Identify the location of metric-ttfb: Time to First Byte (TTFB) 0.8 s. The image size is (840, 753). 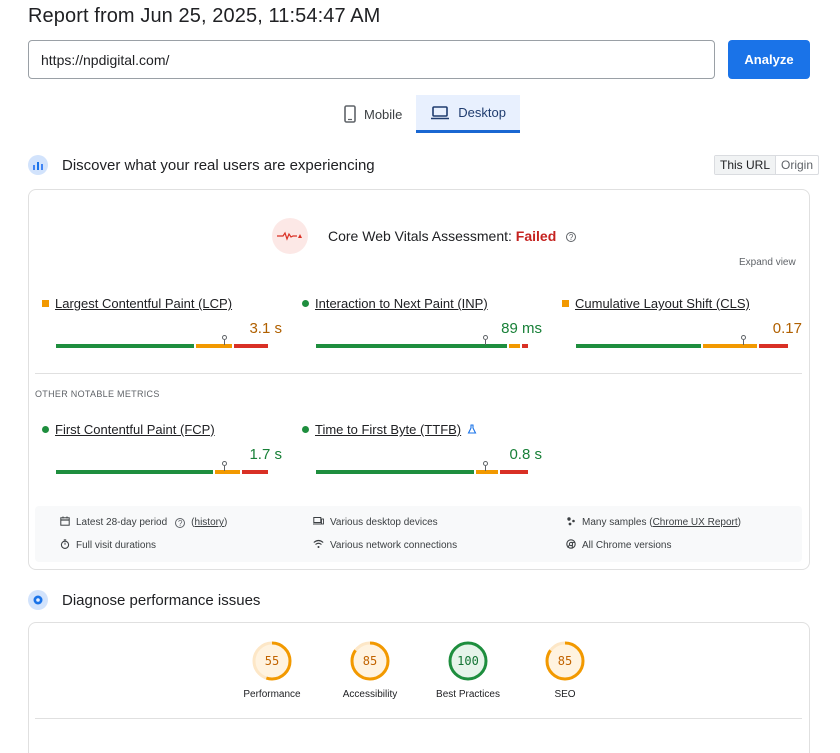
(422, 448).